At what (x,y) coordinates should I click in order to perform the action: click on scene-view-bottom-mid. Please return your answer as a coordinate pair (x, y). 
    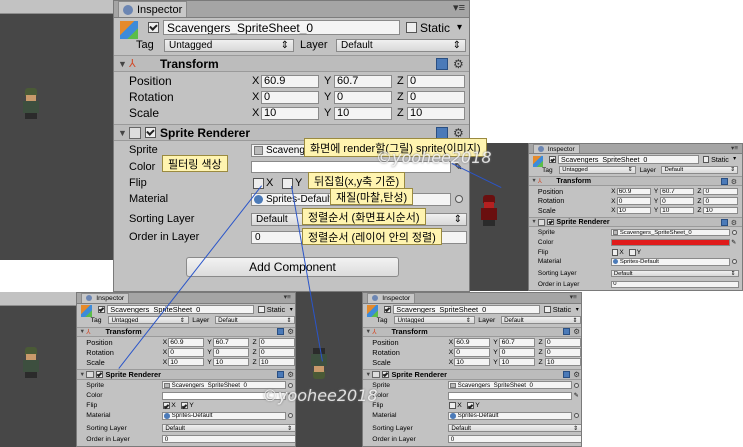
    Looking at the image, I should click on (329, 369).